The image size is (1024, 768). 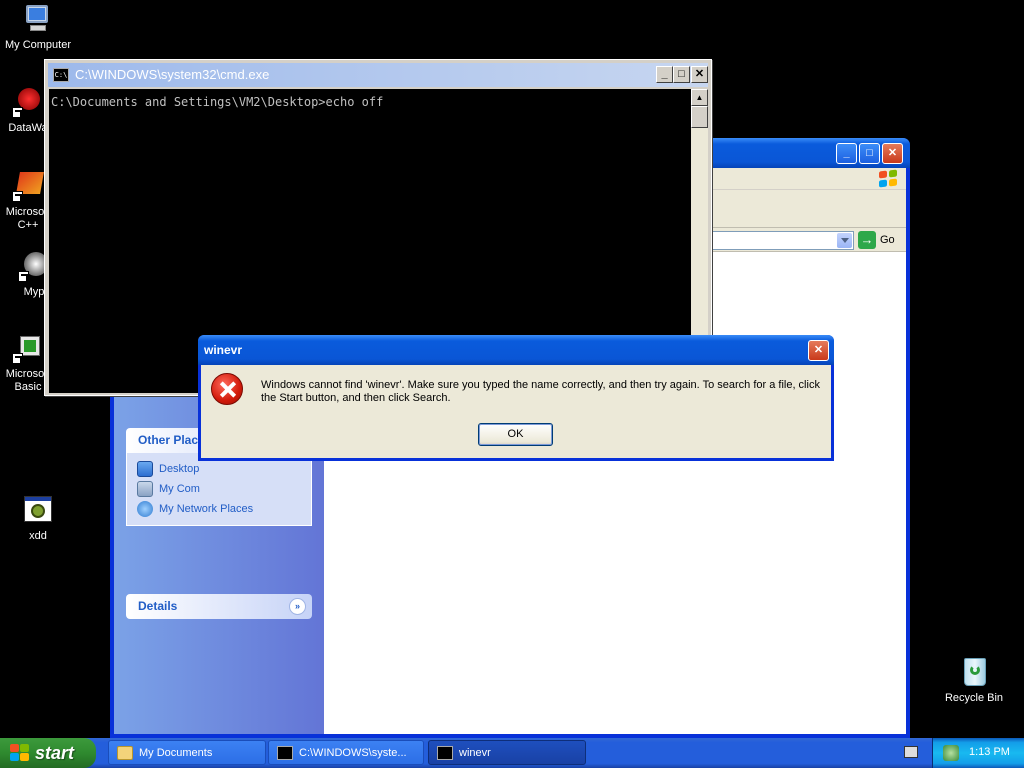 I want to click on system-tray: 1:13 PM, so click(x=978, y=753).